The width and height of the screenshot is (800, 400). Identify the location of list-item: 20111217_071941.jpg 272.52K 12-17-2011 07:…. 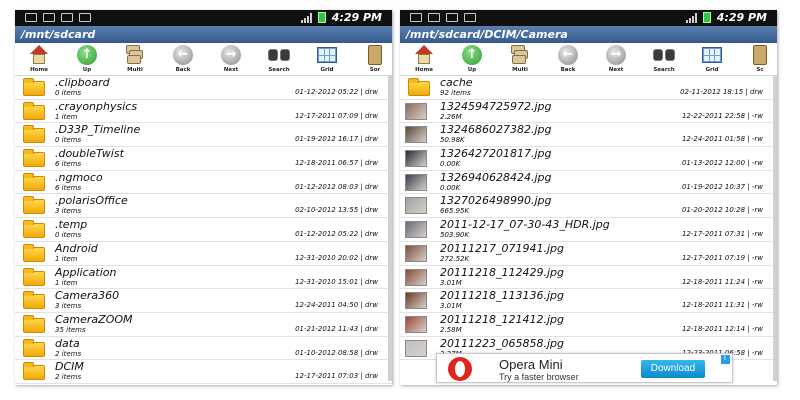
(588, 254).